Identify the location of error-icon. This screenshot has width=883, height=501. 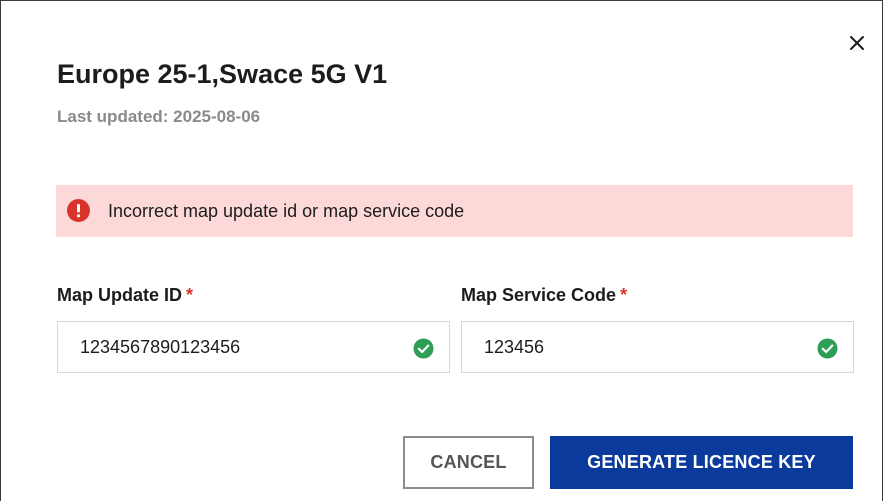
(78, 210).